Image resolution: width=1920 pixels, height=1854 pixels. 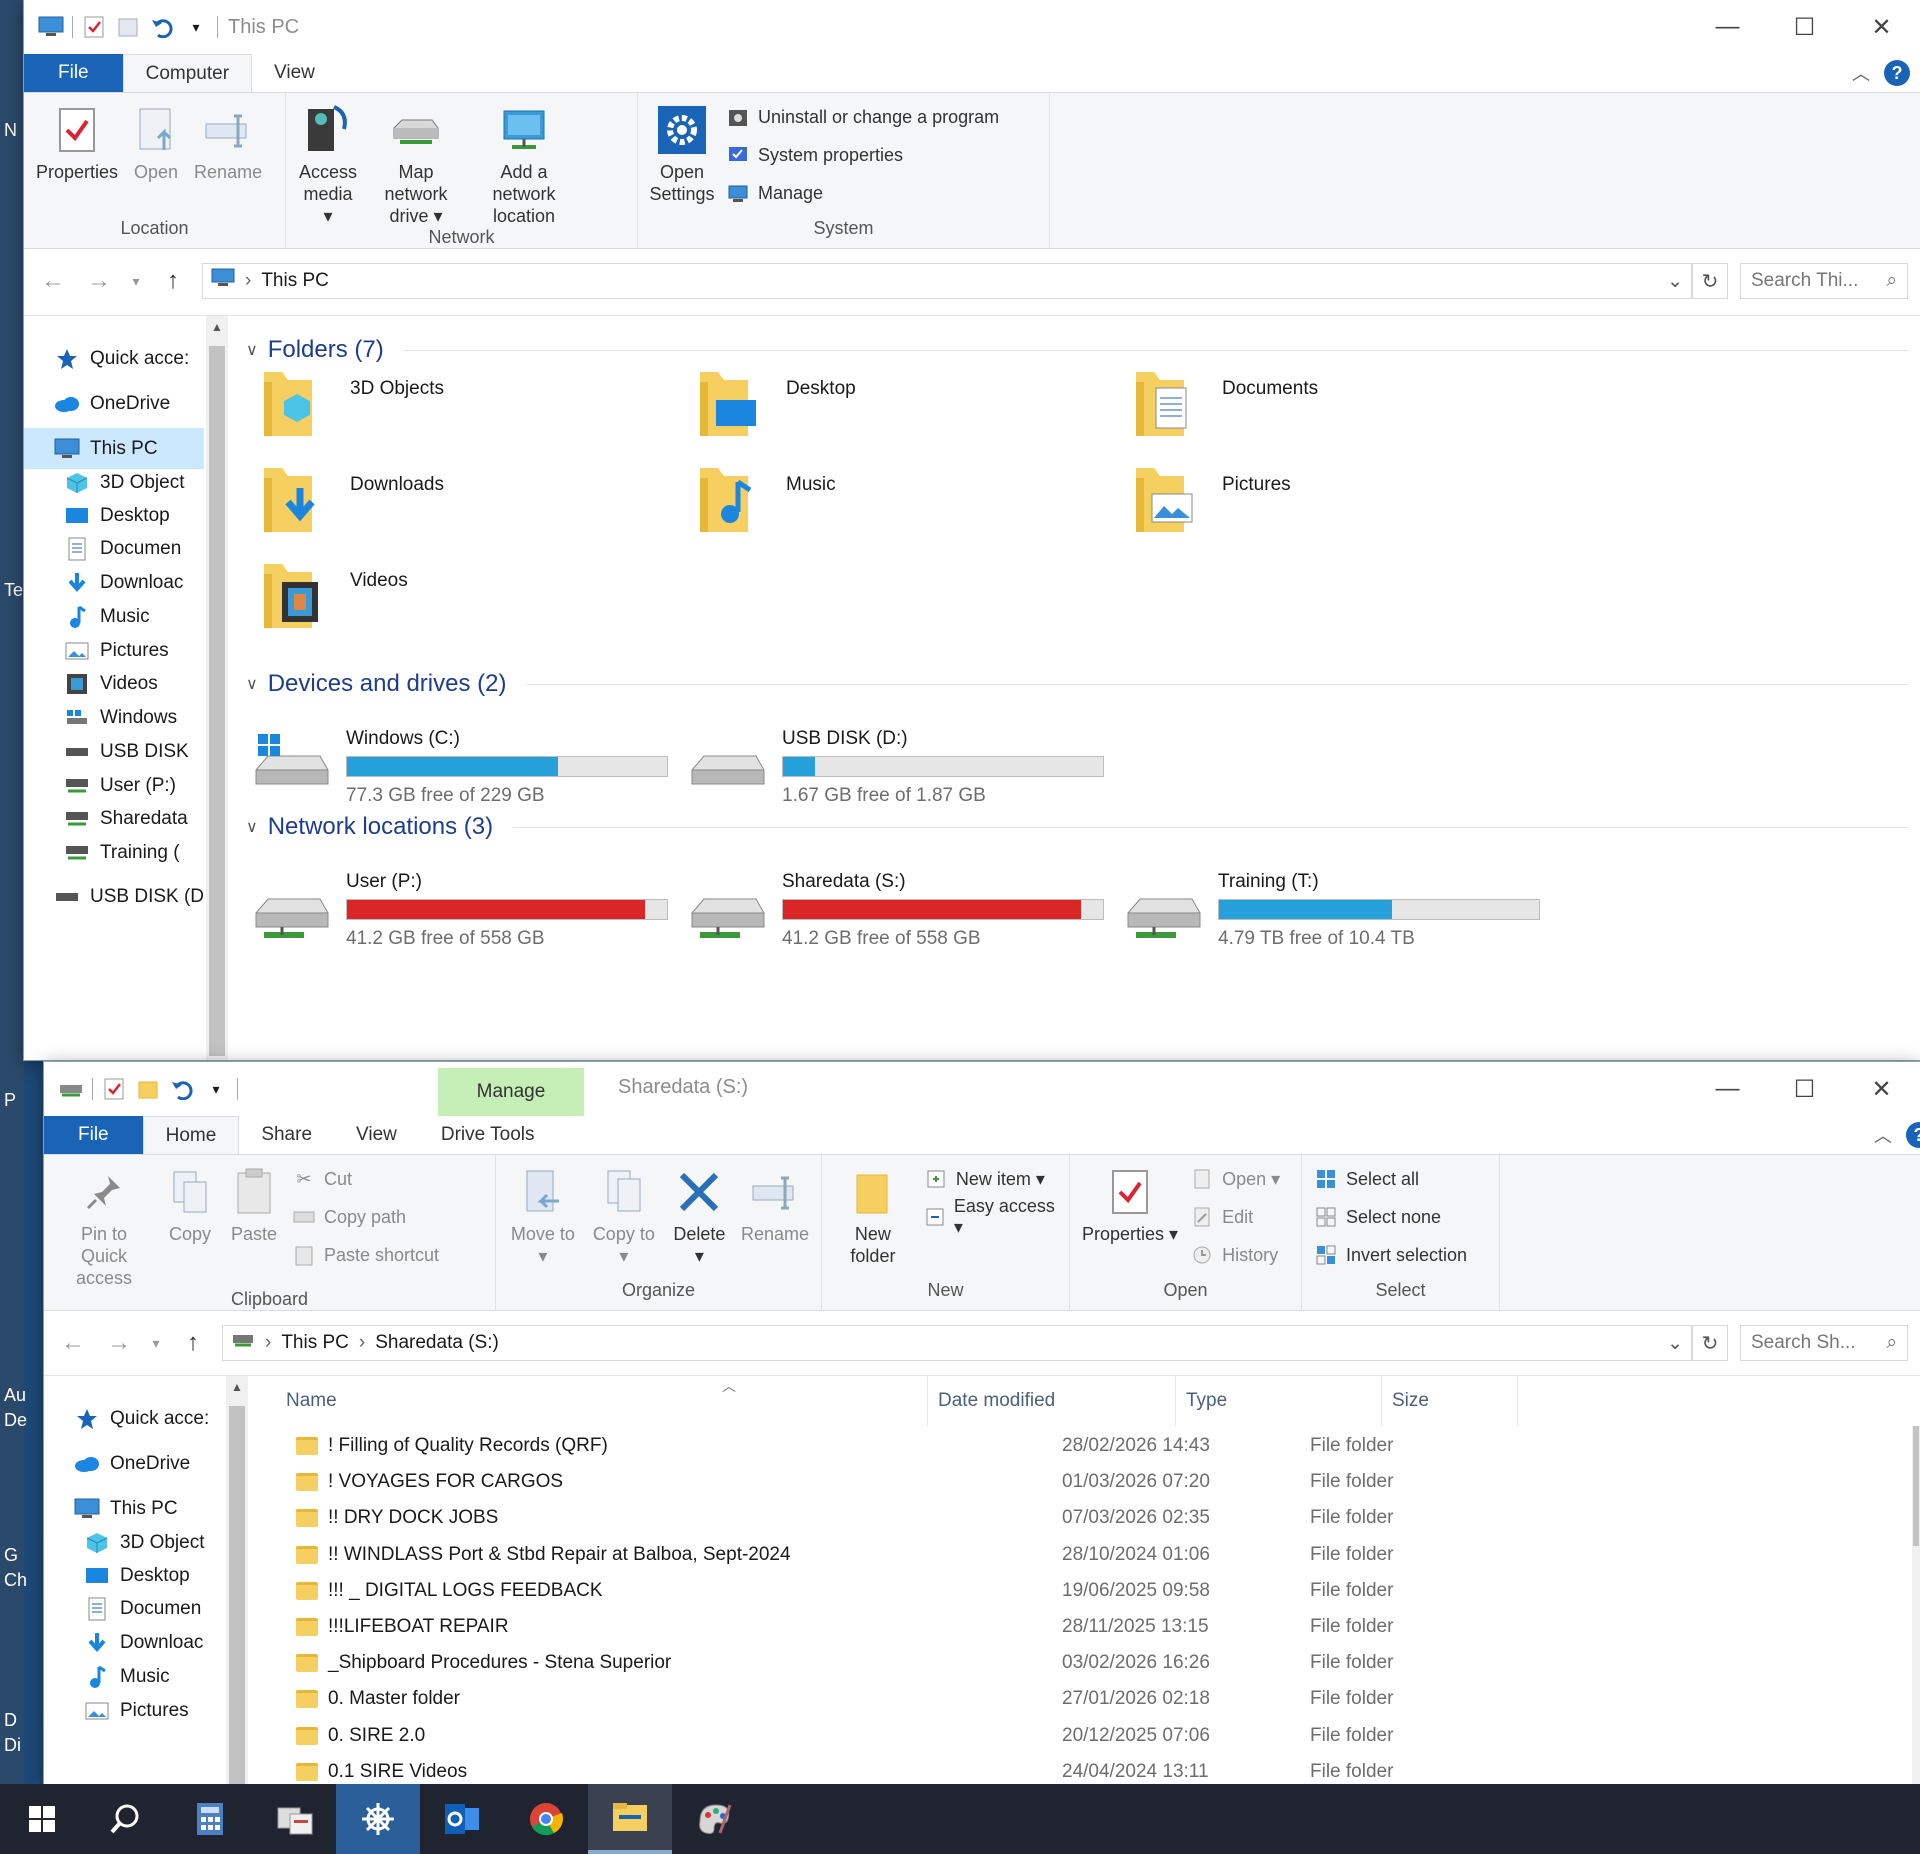 I want to click on history-button: History, so click(x=1235, y=1255).